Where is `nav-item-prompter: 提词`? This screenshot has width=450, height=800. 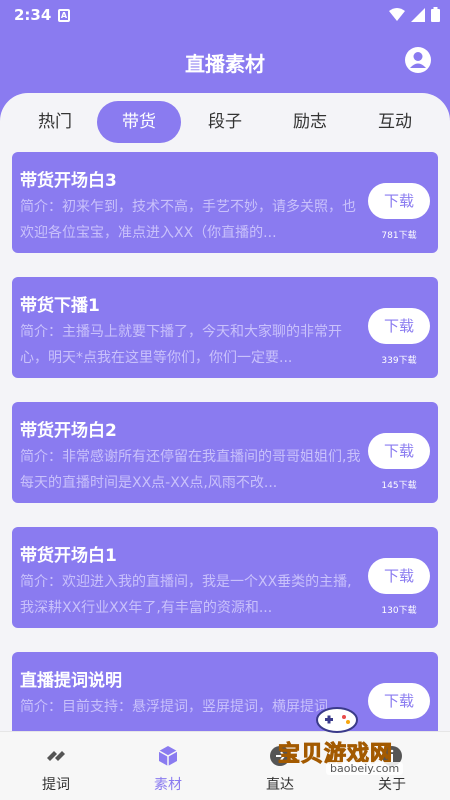
nav-item-prompter: 提词 is located at coordinates (56, 766).